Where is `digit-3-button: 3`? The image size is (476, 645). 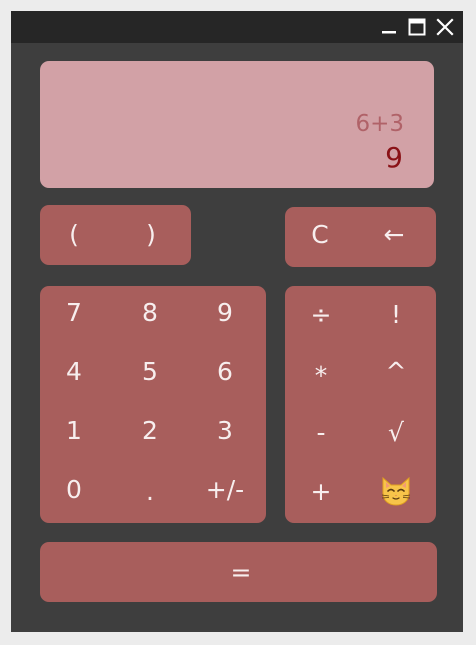 digit-3-button: 3 is located at coordinates (225, 430).